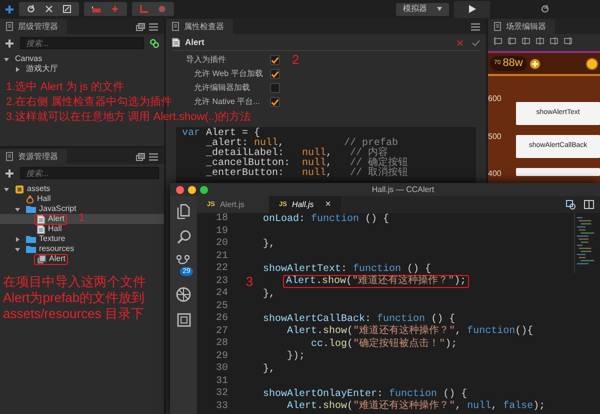 The height and width of the screenshot is (414, 600). What do you see at coordinates (221, 269) in the screenshot?
I see `line-number: 22` at bounding box center [221, 269].